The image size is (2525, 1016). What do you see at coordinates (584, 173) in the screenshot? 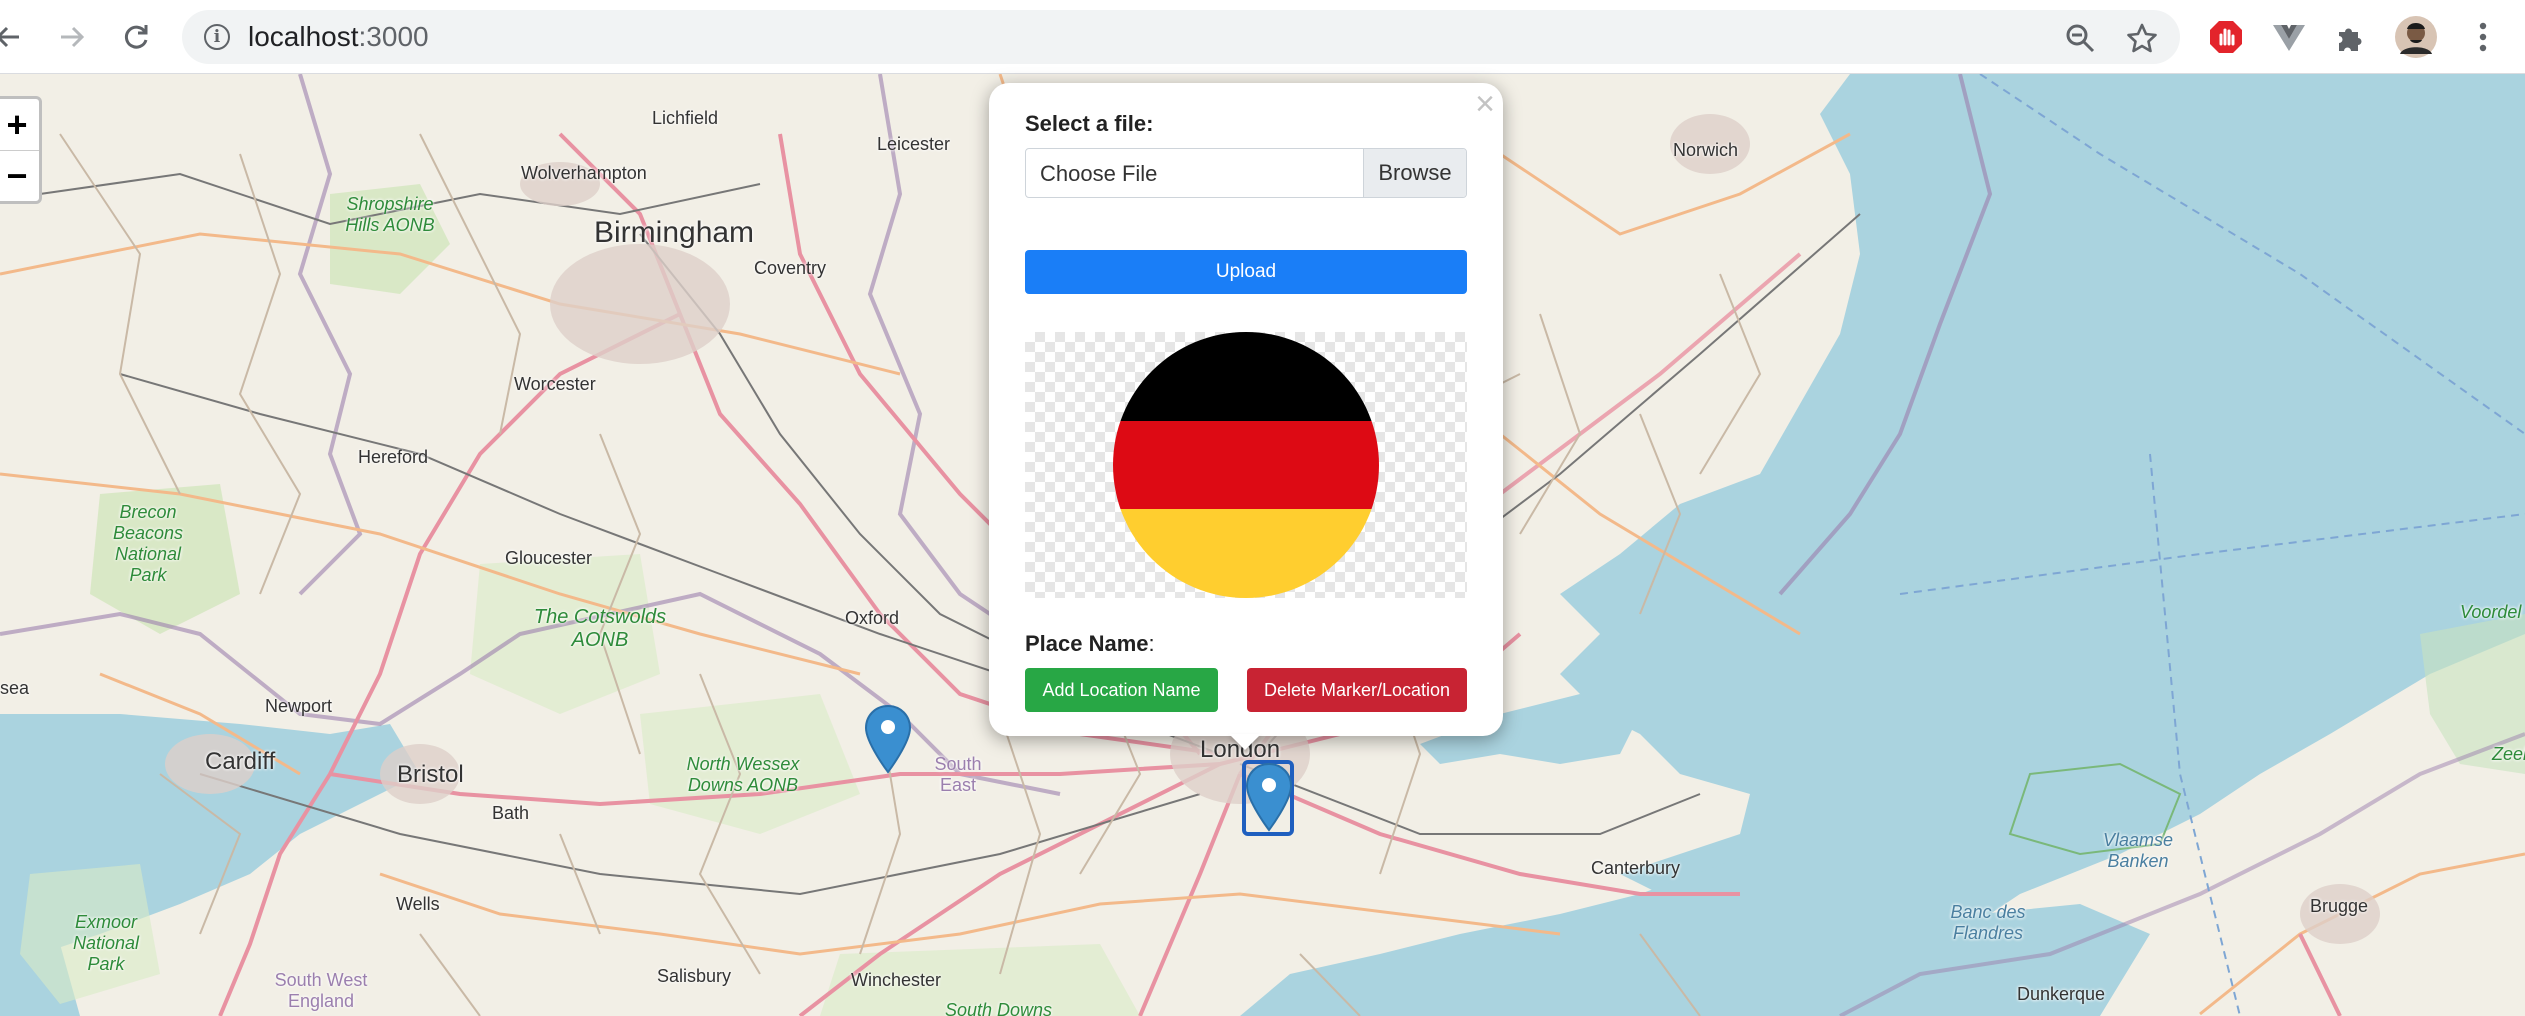
I see `place-label: Wolverhampton` at bounding box center [584, 173].